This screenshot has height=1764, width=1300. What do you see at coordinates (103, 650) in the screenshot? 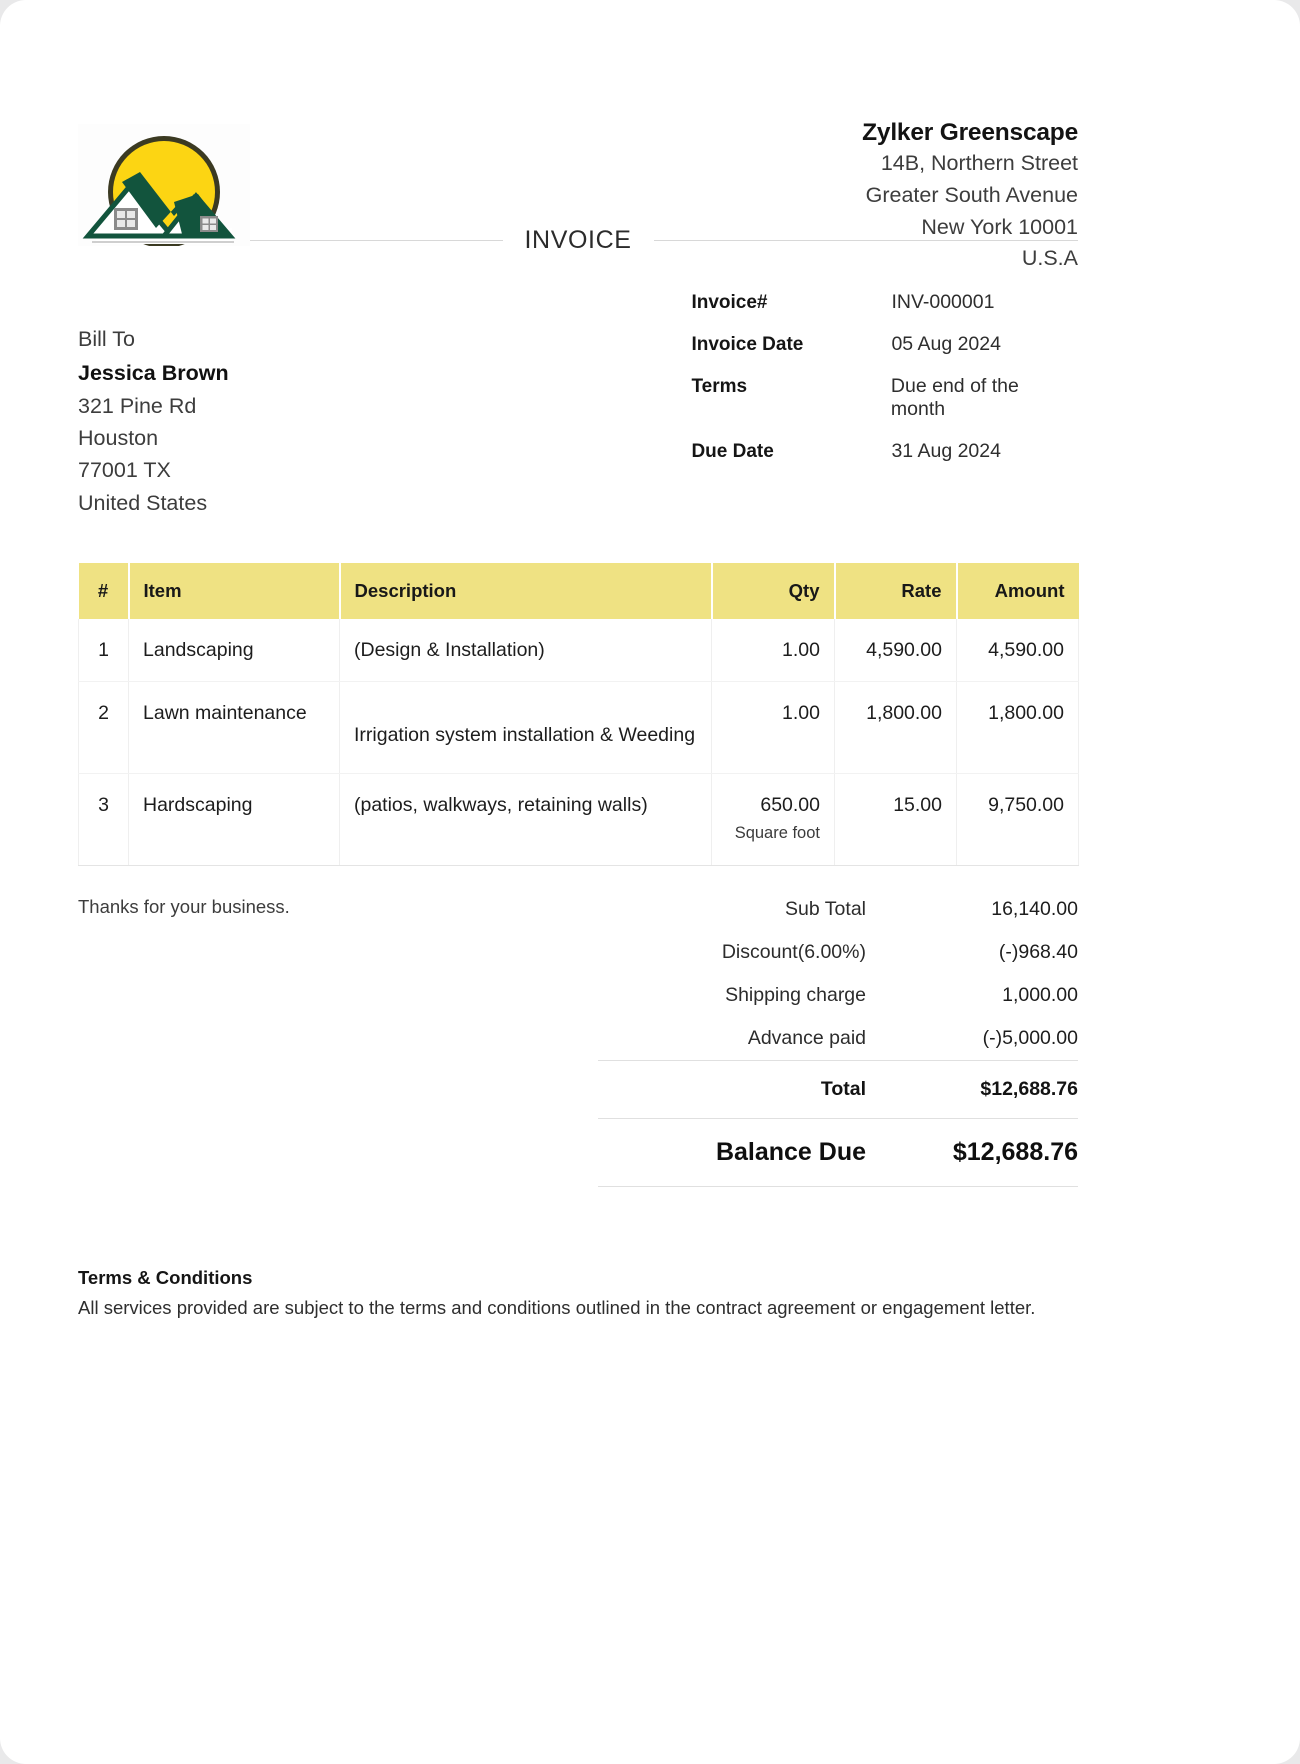
I see `cell-number: 1` at bounding box center [103, 650].